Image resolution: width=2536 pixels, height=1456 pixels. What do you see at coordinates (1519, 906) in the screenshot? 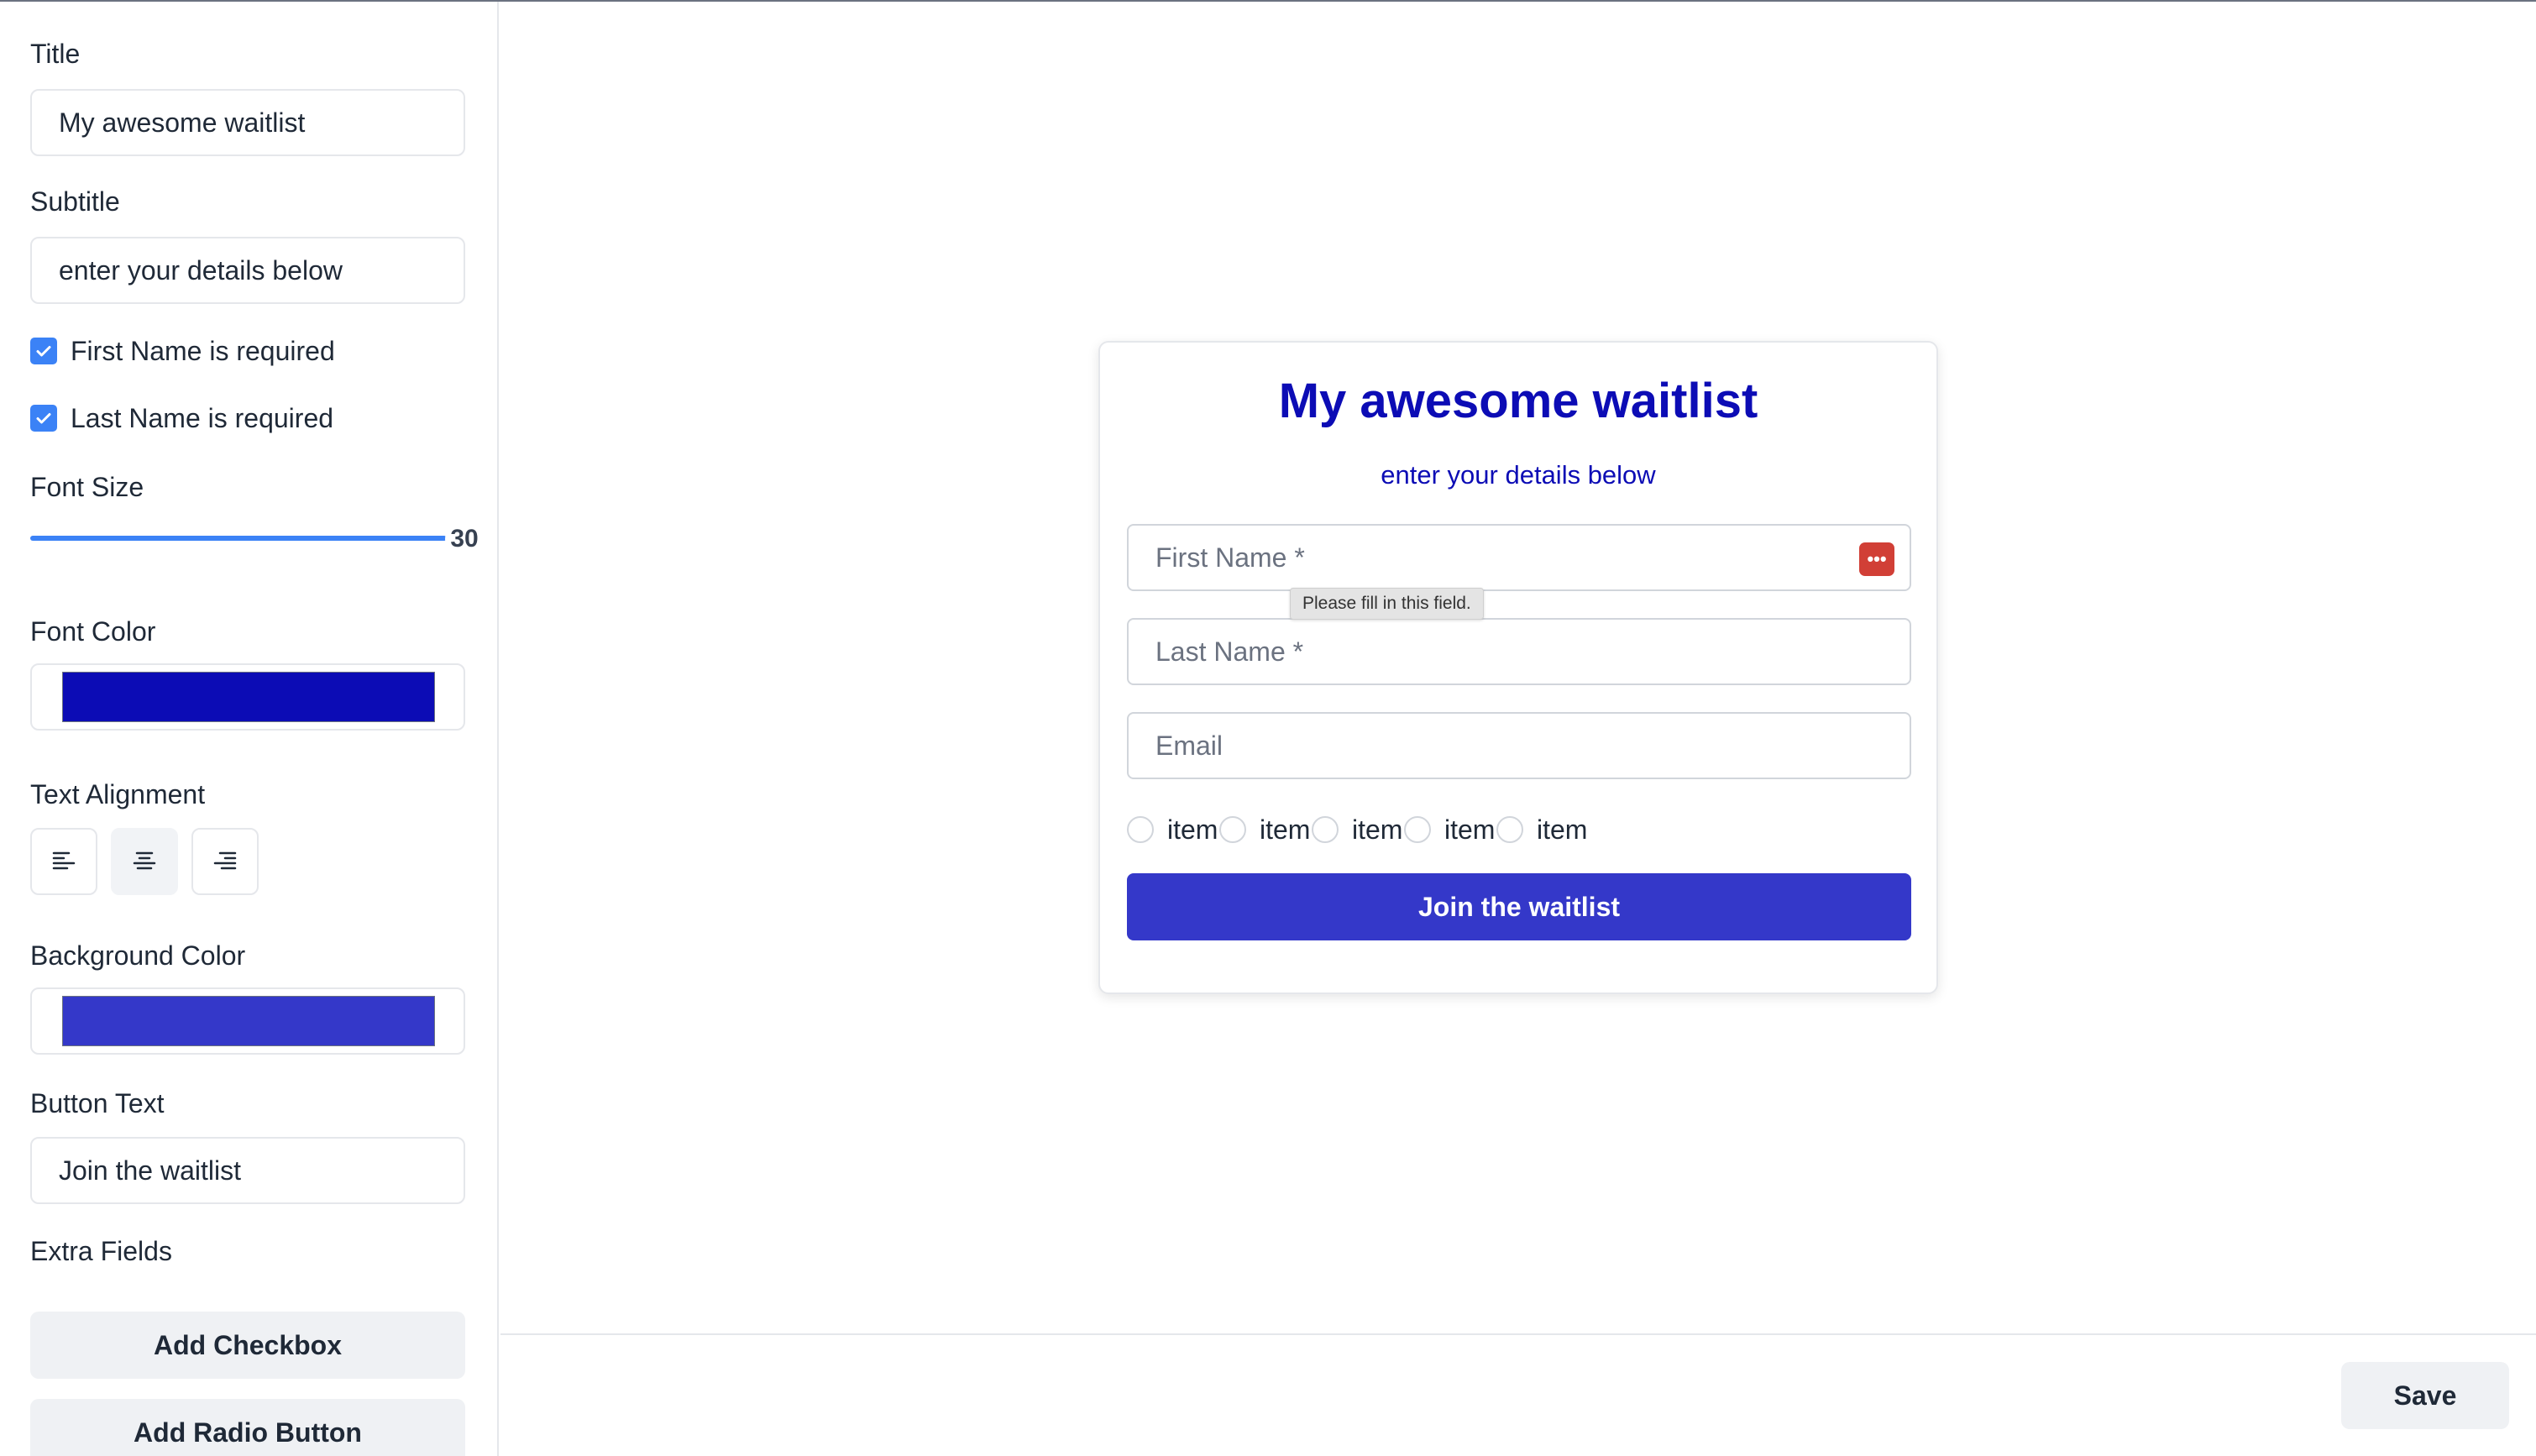
I see `join-waitlist-button: Join the waitlist` at bounding box center [1519, 906].